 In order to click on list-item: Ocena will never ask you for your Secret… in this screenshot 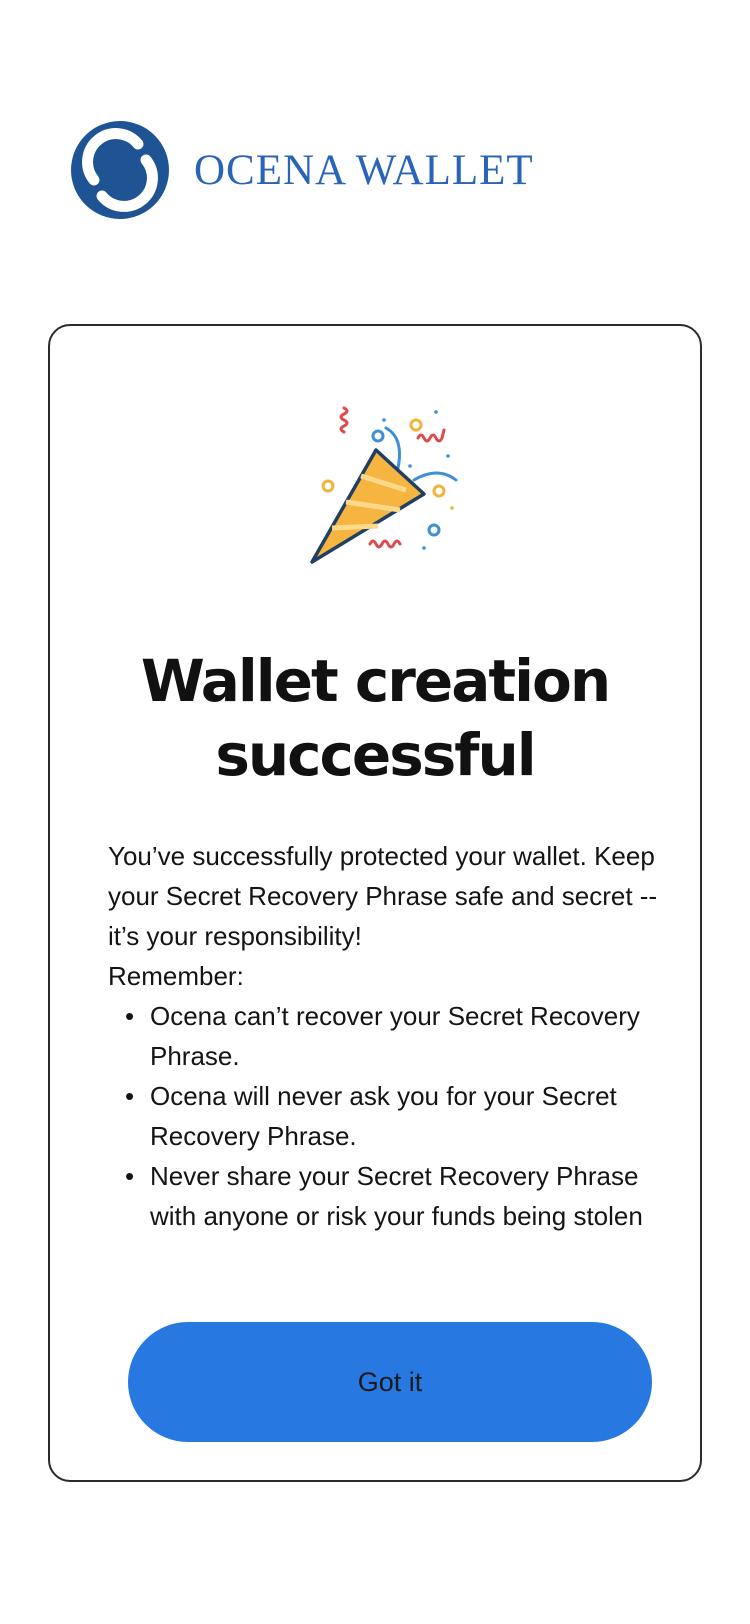, I will do `click(392, 1116)`.